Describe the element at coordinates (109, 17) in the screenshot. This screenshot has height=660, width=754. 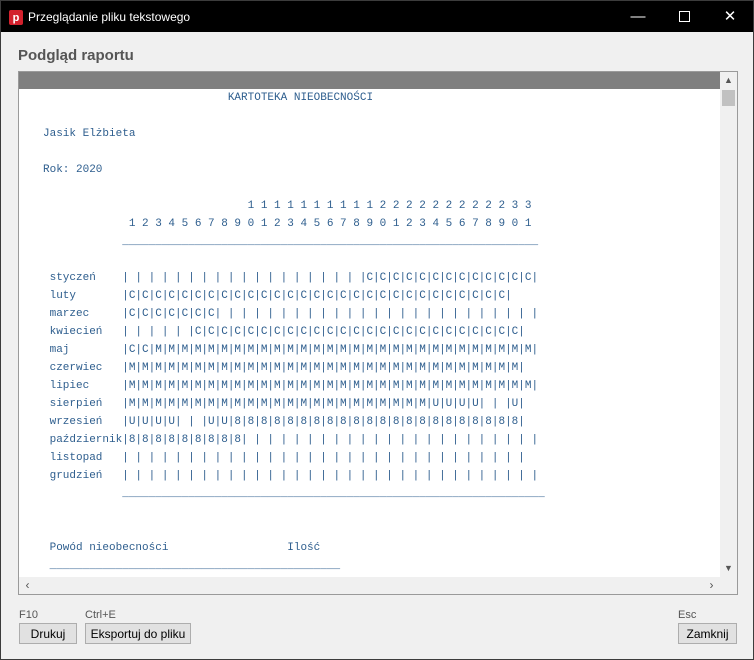
I see `window-title: Przeglądanie pliku tekstowego` at that location.